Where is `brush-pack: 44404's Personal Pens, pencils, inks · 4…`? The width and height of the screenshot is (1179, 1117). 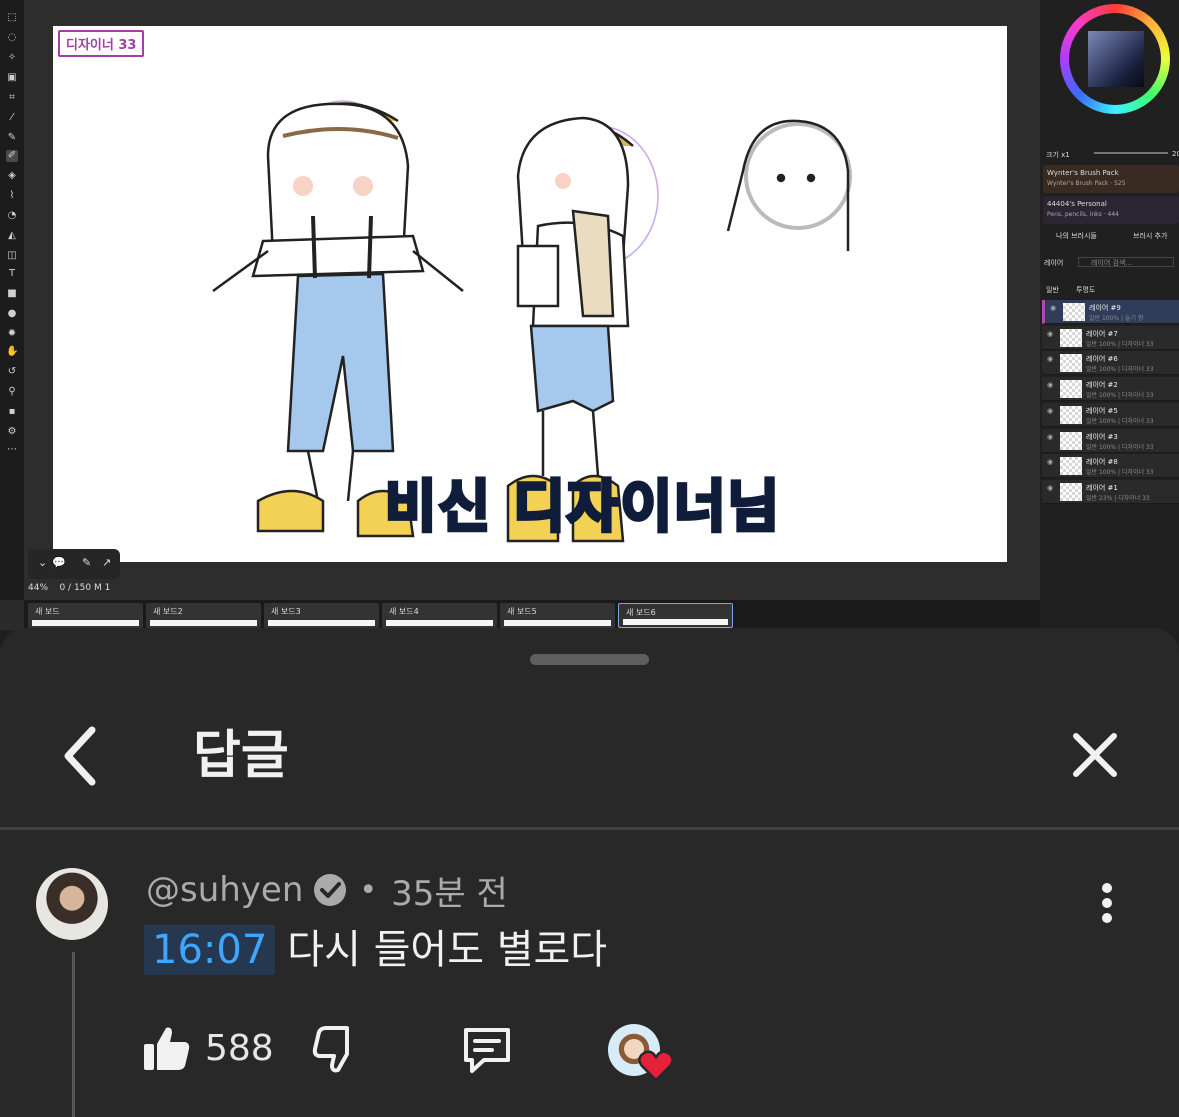 brush-pack: 44404's Personal Pens, pencils, inks · 4… is located at coordinates (1111, 210).